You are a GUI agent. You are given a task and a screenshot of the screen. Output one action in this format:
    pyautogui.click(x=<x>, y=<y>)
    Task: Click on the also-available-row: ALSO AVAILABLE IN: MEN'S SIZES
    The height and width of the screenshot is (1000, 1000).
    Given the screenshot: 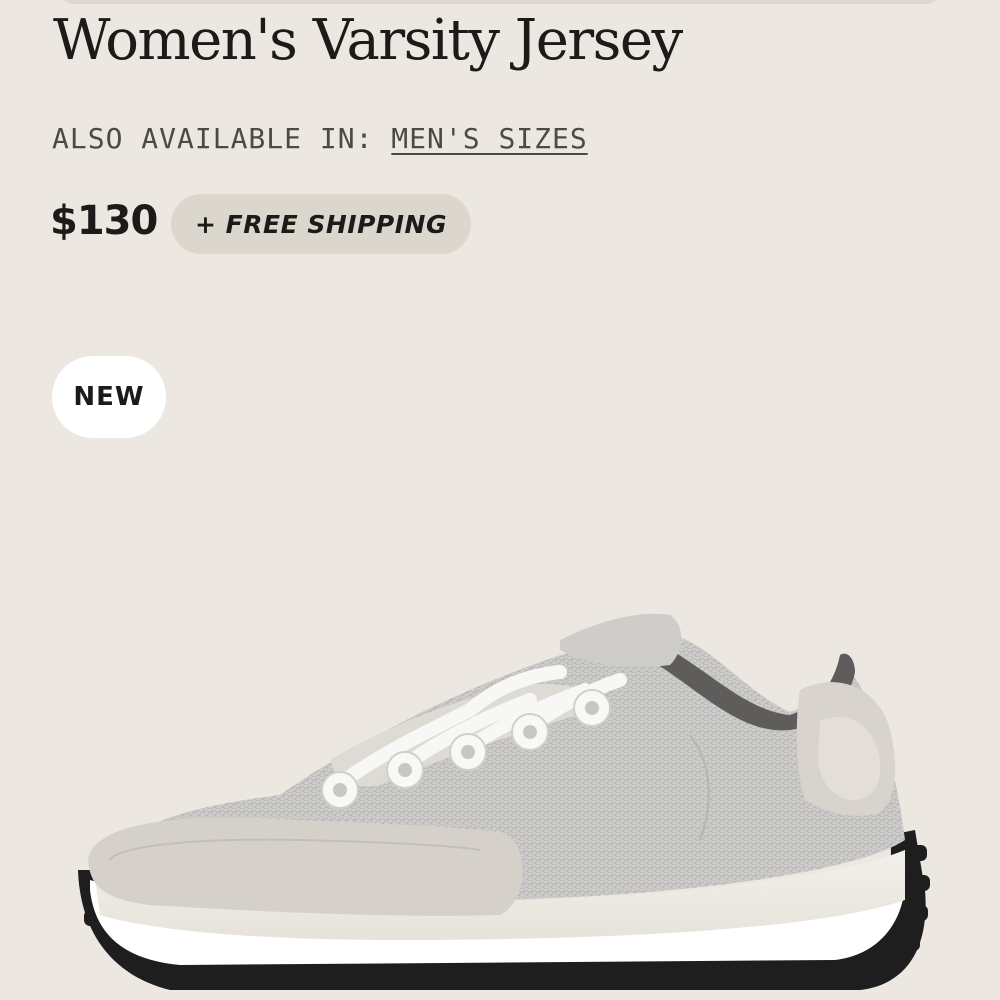 What is the action you would take?
    pyautogui.click(x=320, y=138)
    